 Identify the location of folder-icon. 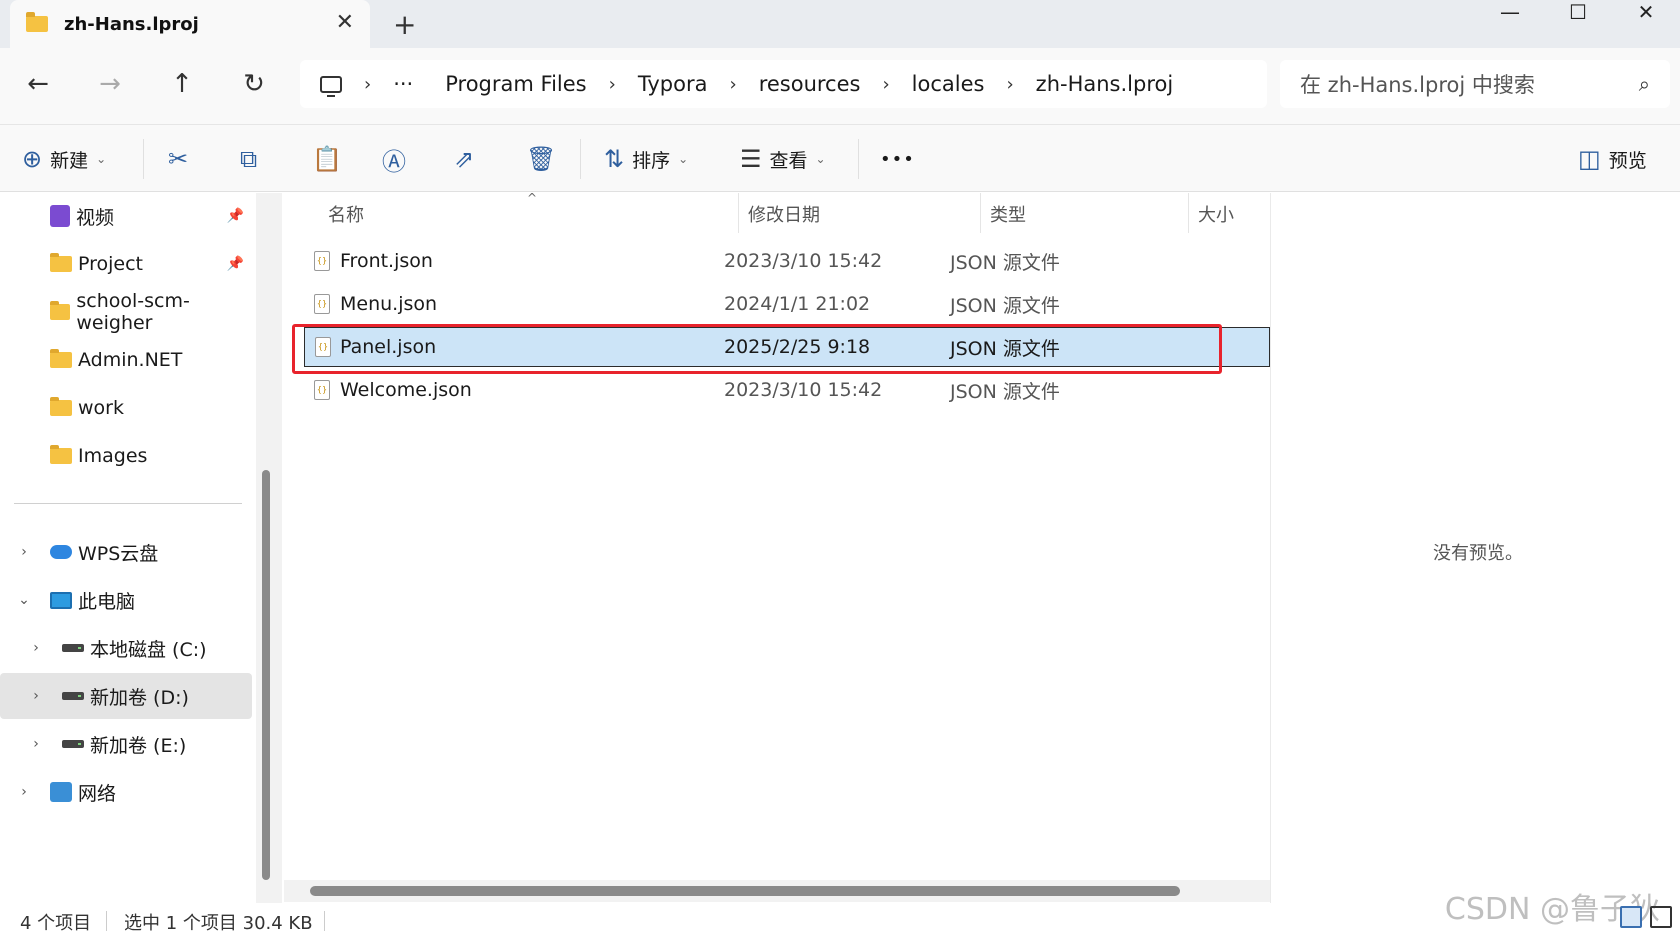
(37, 22).